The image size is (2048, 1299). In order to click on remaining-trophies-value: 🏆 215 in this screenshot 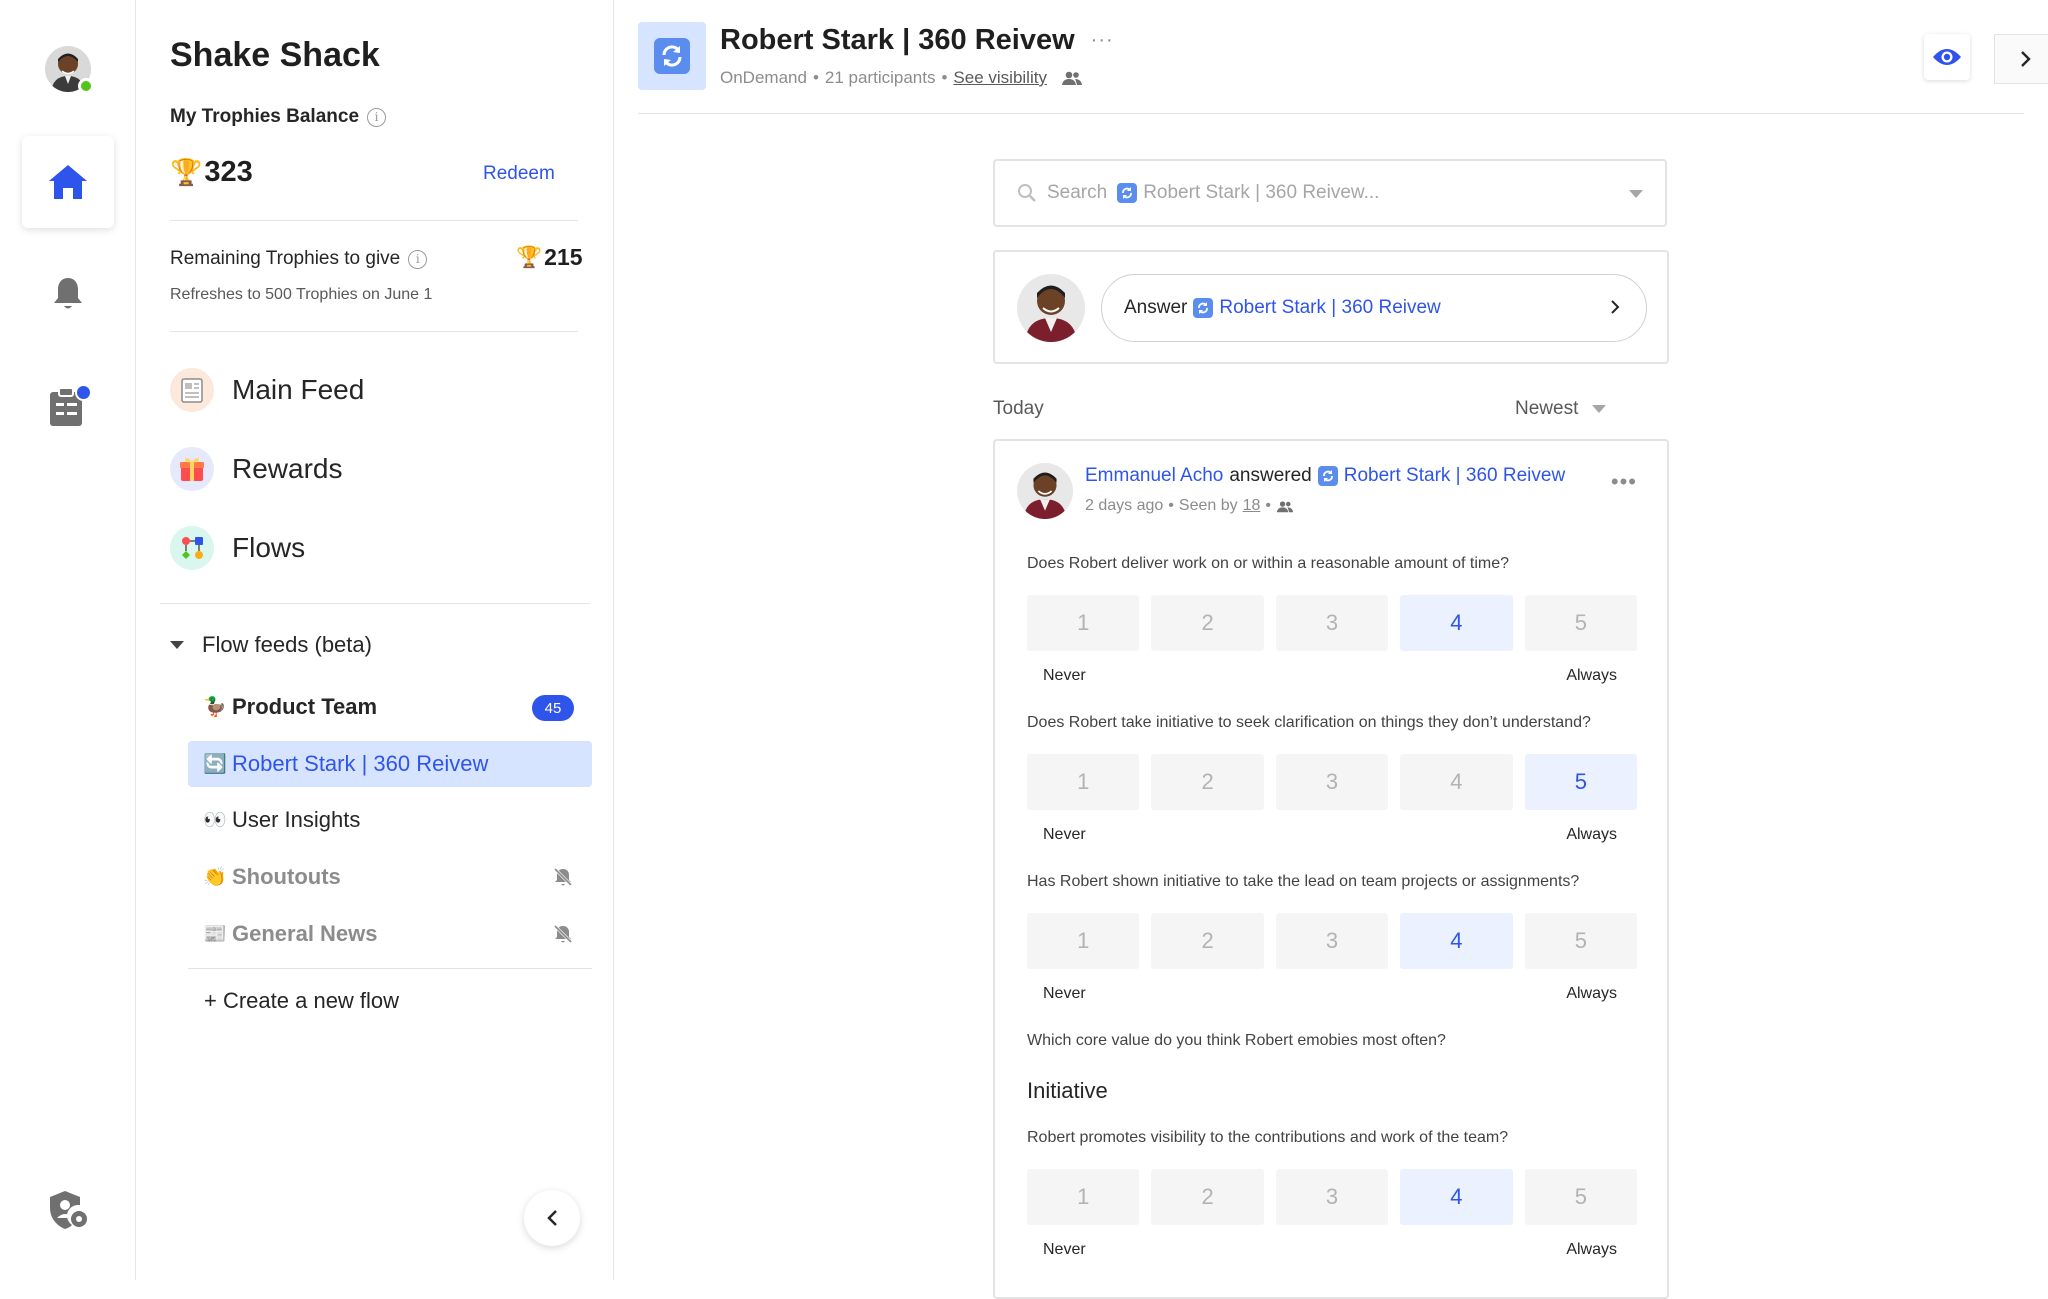, I will do `click(549, 257)`.